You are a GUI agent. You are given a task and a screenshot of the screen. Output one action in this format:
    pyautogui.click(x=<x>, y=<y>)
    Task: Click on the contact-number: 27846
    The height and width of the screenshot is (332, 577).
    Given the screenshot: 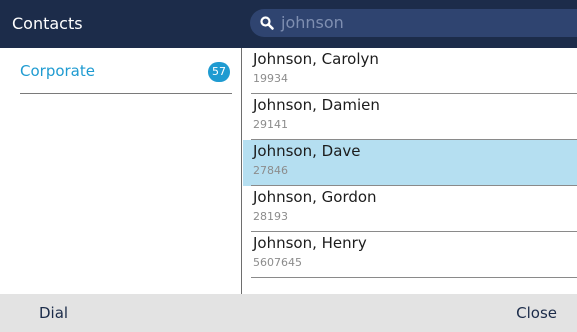 What is the action you would take?
    pyautogui.click(x=270, y=170)
    